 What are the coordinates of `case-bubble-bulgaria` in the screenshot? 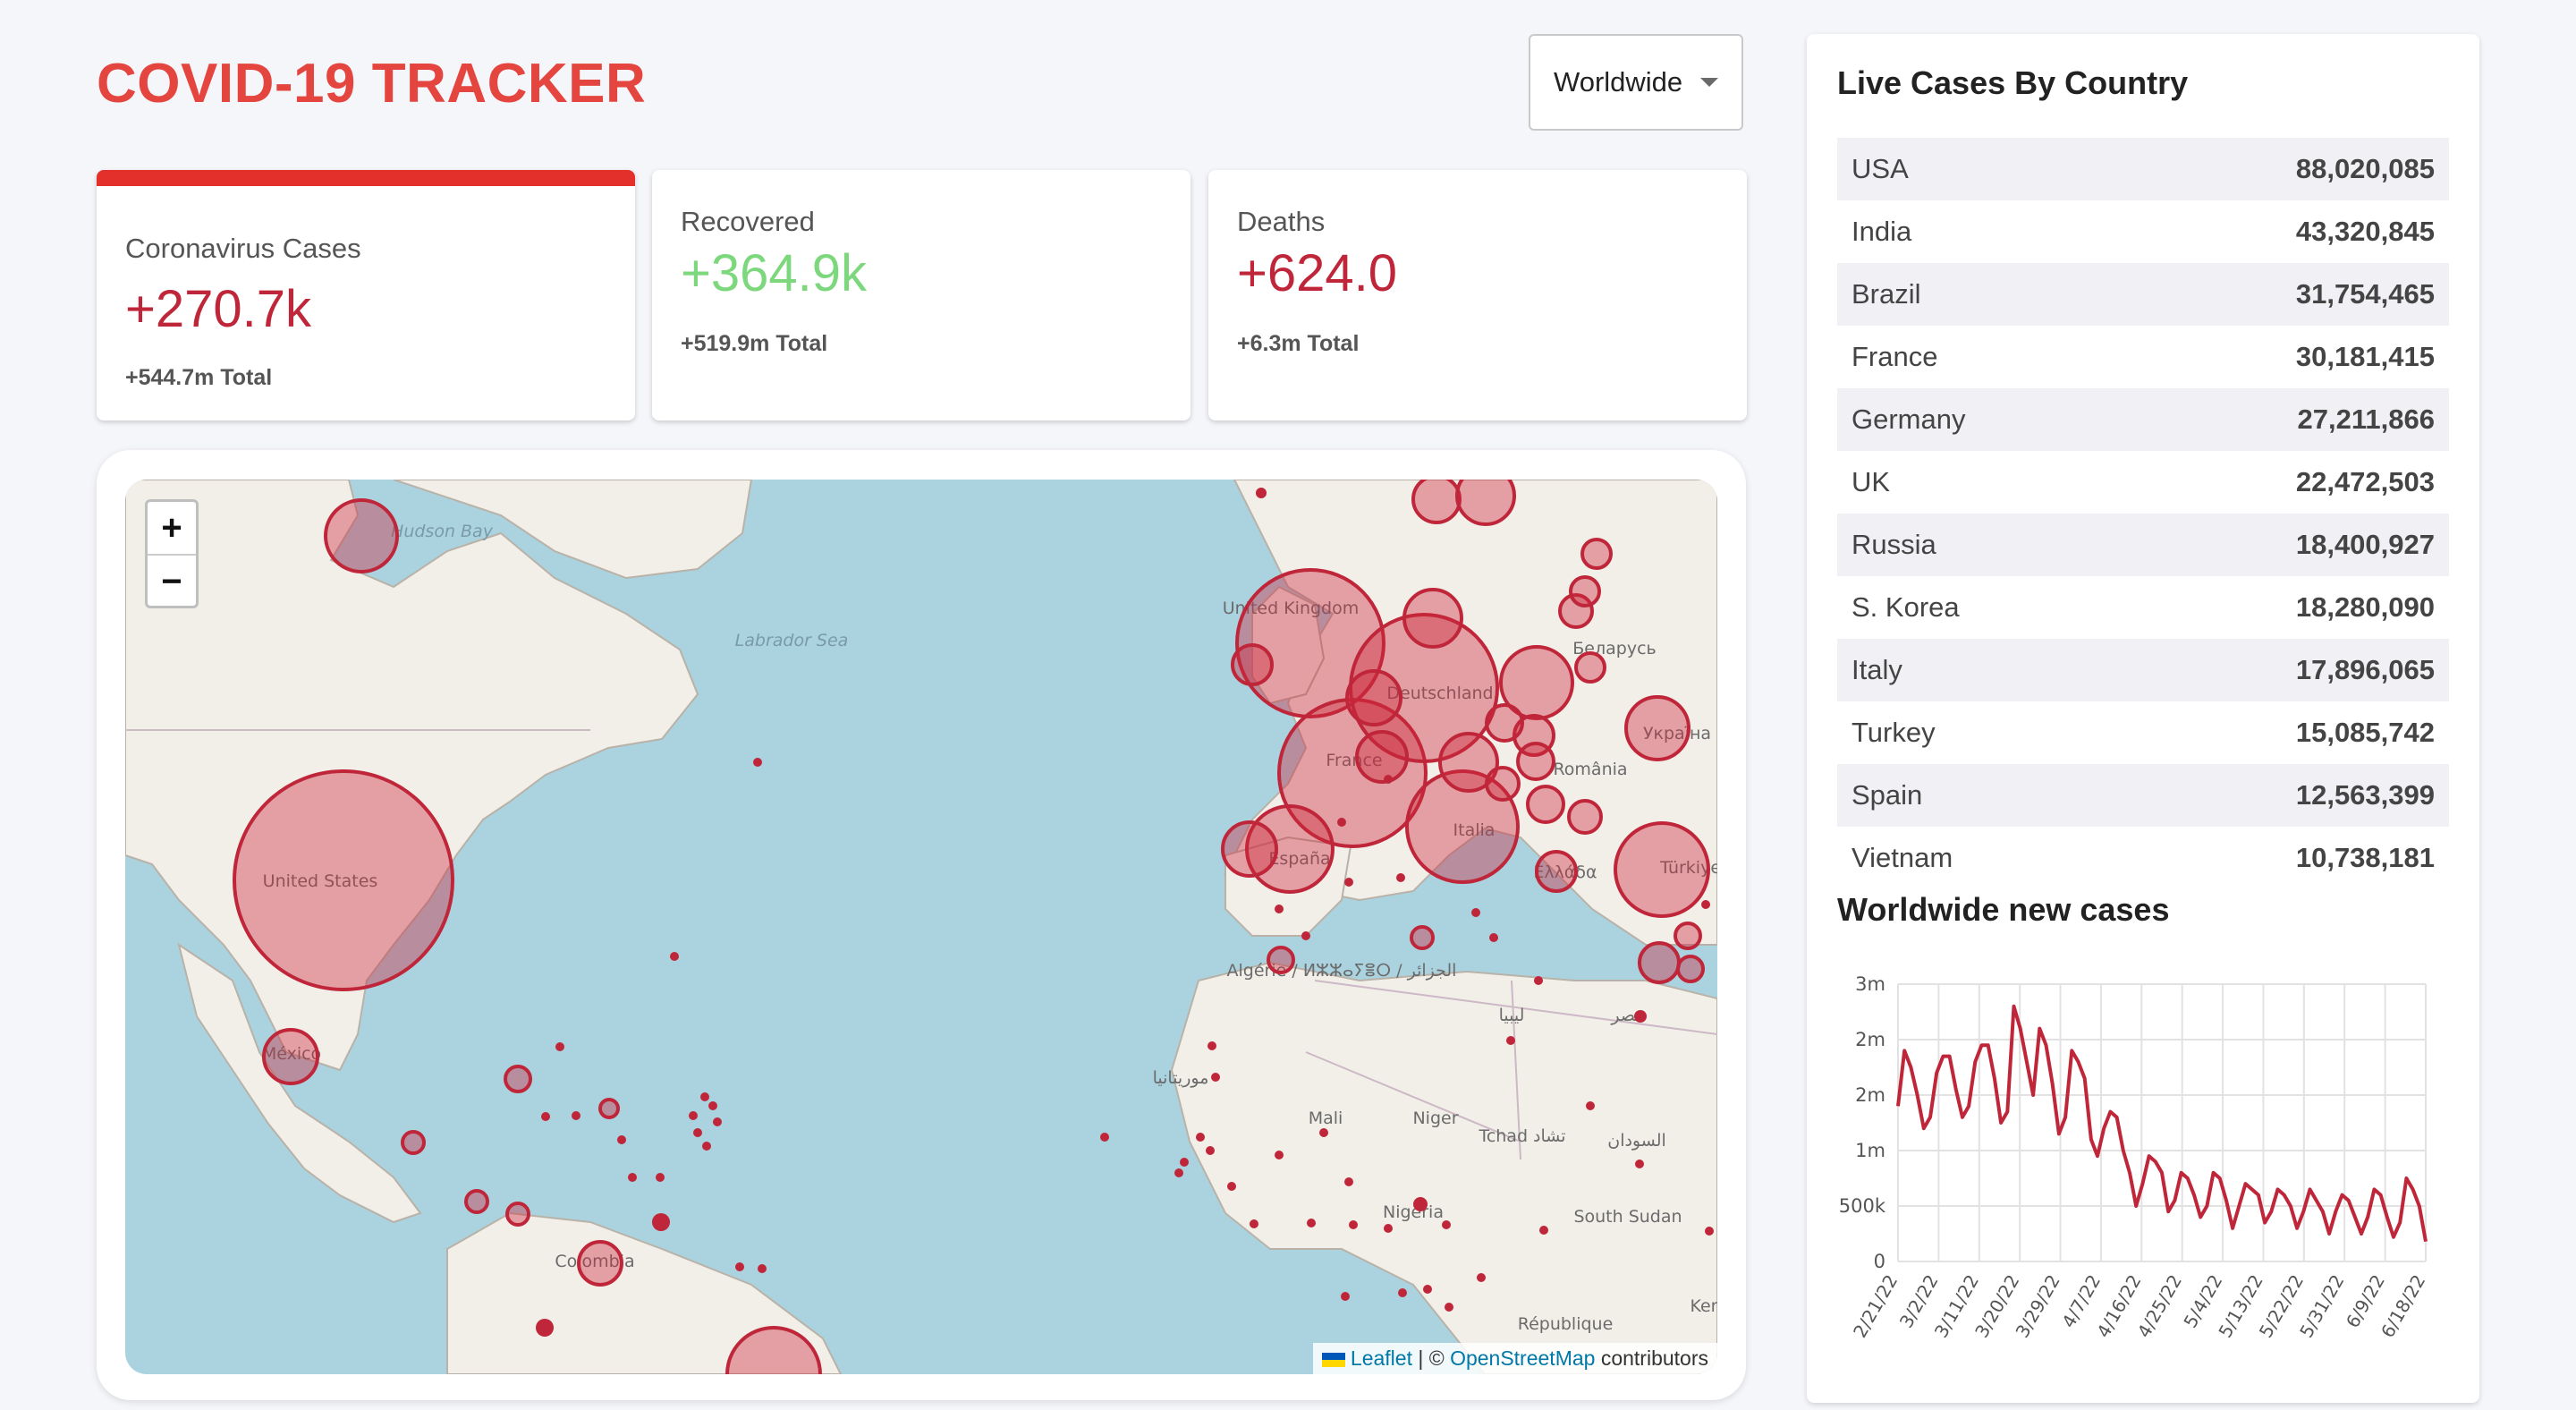 It's located at (1585, 817).